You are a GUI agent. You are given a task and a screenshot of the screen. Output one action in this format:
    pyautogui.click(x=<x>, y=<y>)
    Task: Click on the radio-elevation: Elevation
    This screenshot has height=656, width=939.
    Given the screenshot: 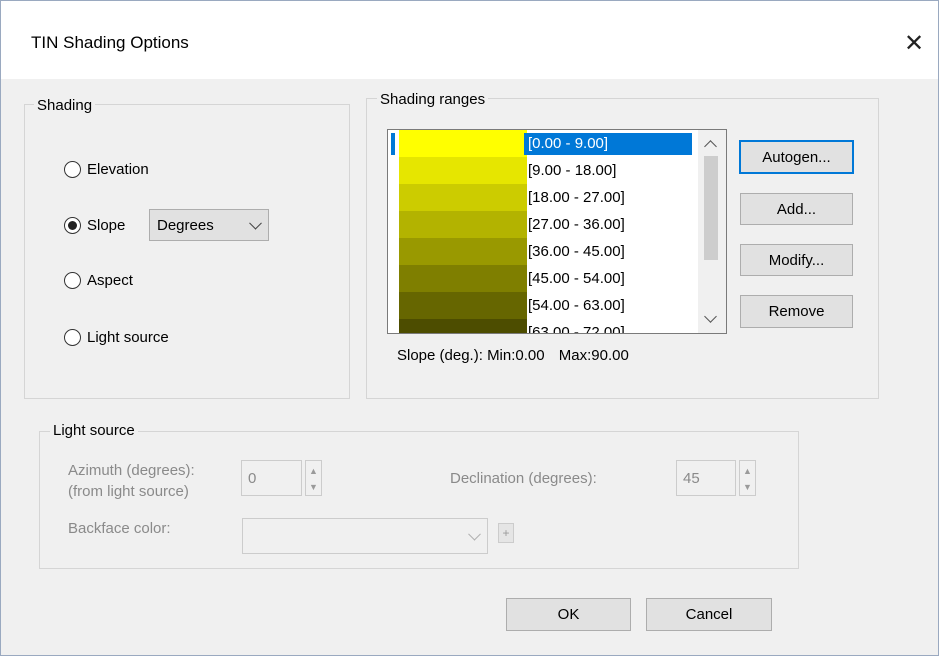 What is the action you would take?
    pyautogui.click(x=106, y=169)
    